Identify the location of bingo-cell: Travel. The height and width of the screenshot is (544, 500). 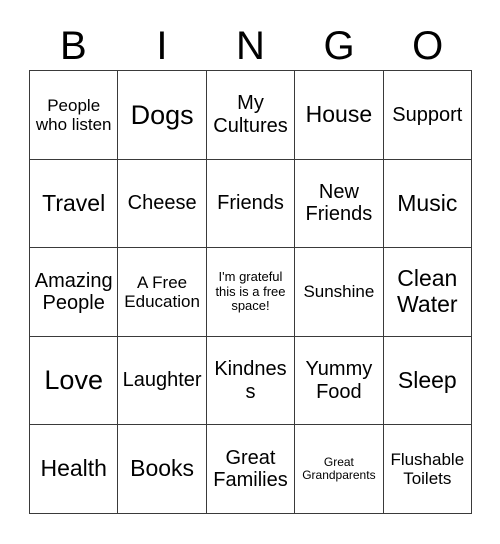
(74, 204).